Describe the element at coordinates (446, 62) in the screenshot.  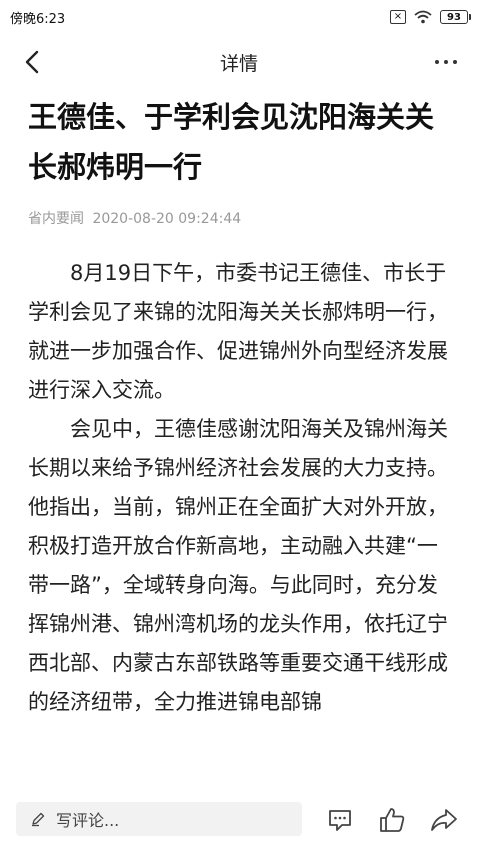
I see `more-button` at that location.